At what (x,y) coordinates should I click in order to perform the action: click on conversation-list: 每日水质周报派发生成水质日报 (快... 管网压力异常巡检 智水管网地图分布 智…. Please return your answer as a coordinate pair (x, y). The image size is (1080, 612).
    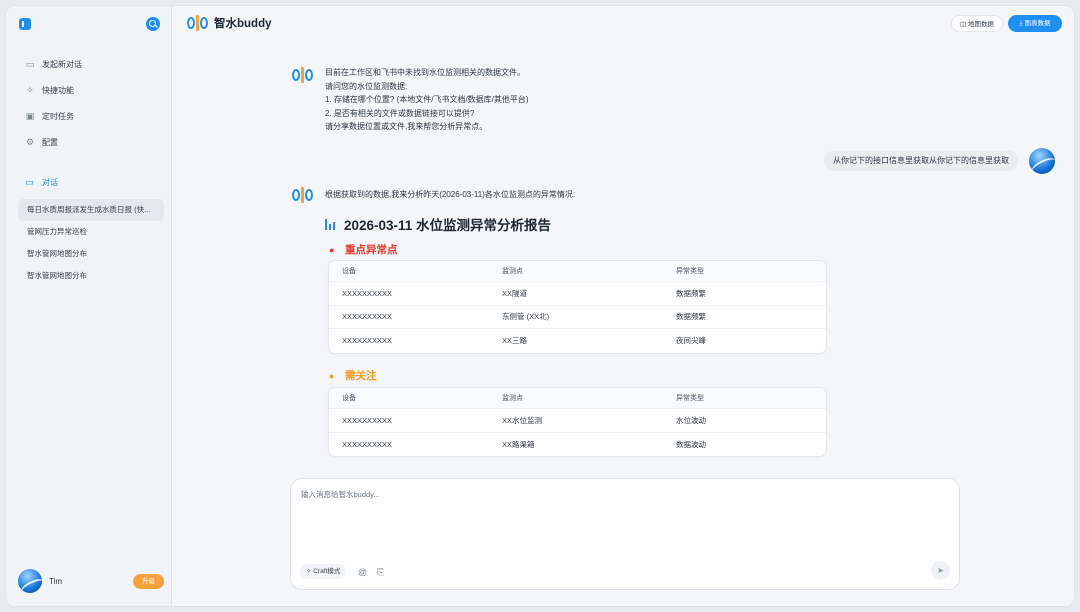
    Looking at the image, I should click on (91, 243).